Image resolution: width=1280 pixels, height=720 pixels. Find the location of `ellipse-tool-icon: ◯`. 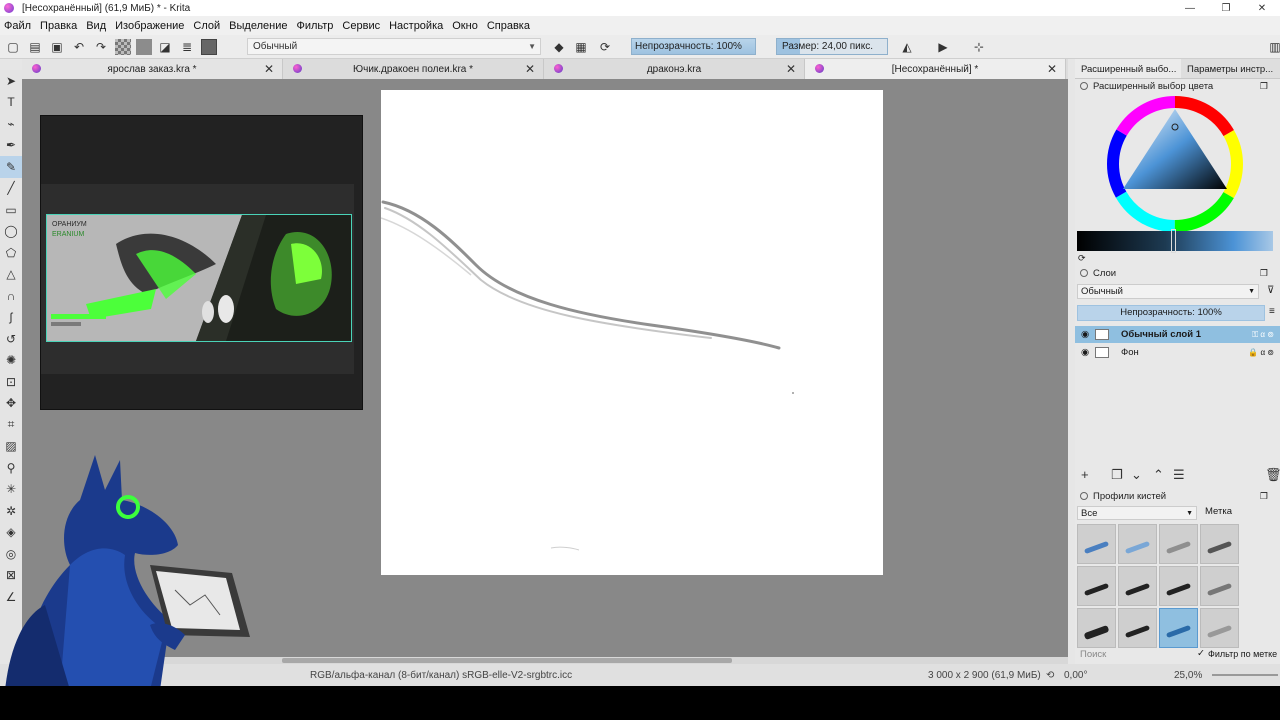

ellipse-tool-icon: ◯ is located at coordinates (11, 232).